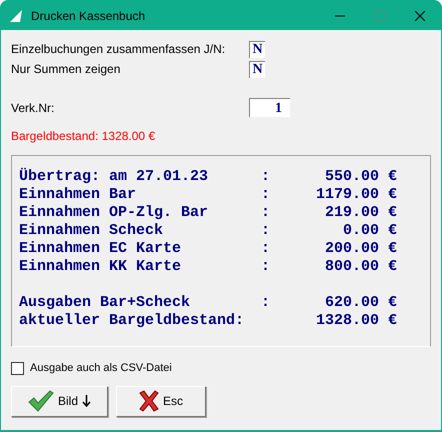 The width and height of the screenshot is (442, 432). I want to click on option-label: Einzelbuchungen zusammenfassen J/N:, so click(118, 49).